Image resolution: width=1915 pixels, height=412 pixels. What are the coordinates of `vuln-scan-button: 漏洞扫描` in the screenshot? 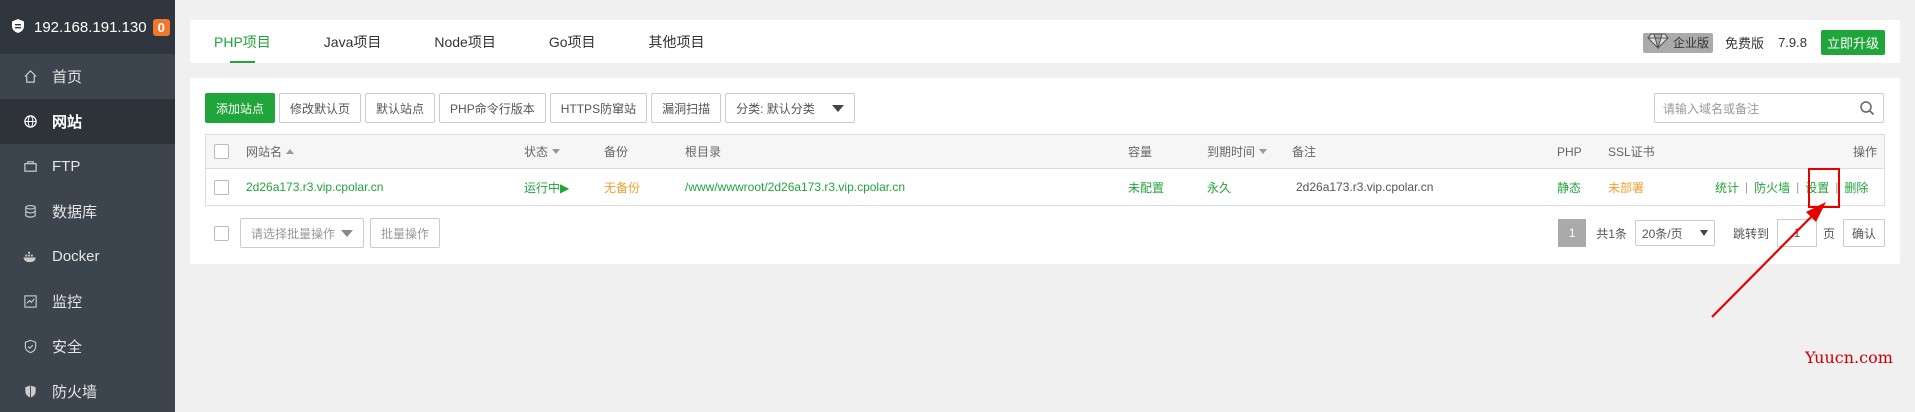 It's located at (686, 108).